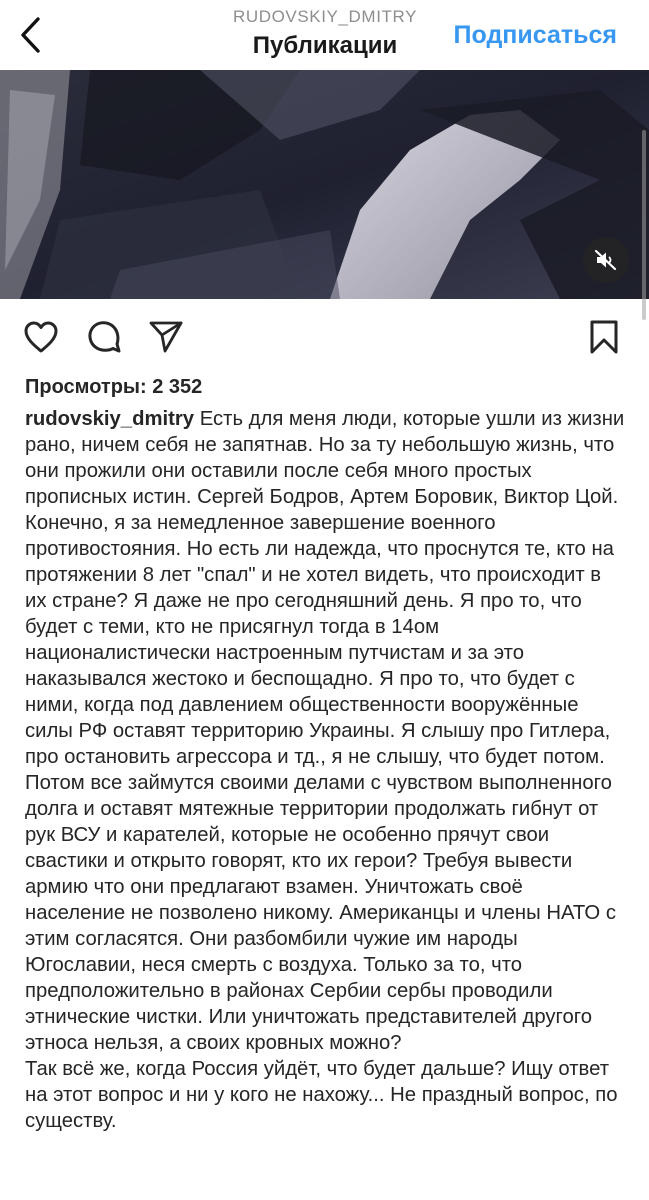 The width and height of the screenshot is (649, 1200). What do you see at coordinates (324, 337) in the screenshot?
I see `action-bar` at bounding box center [324, 337].